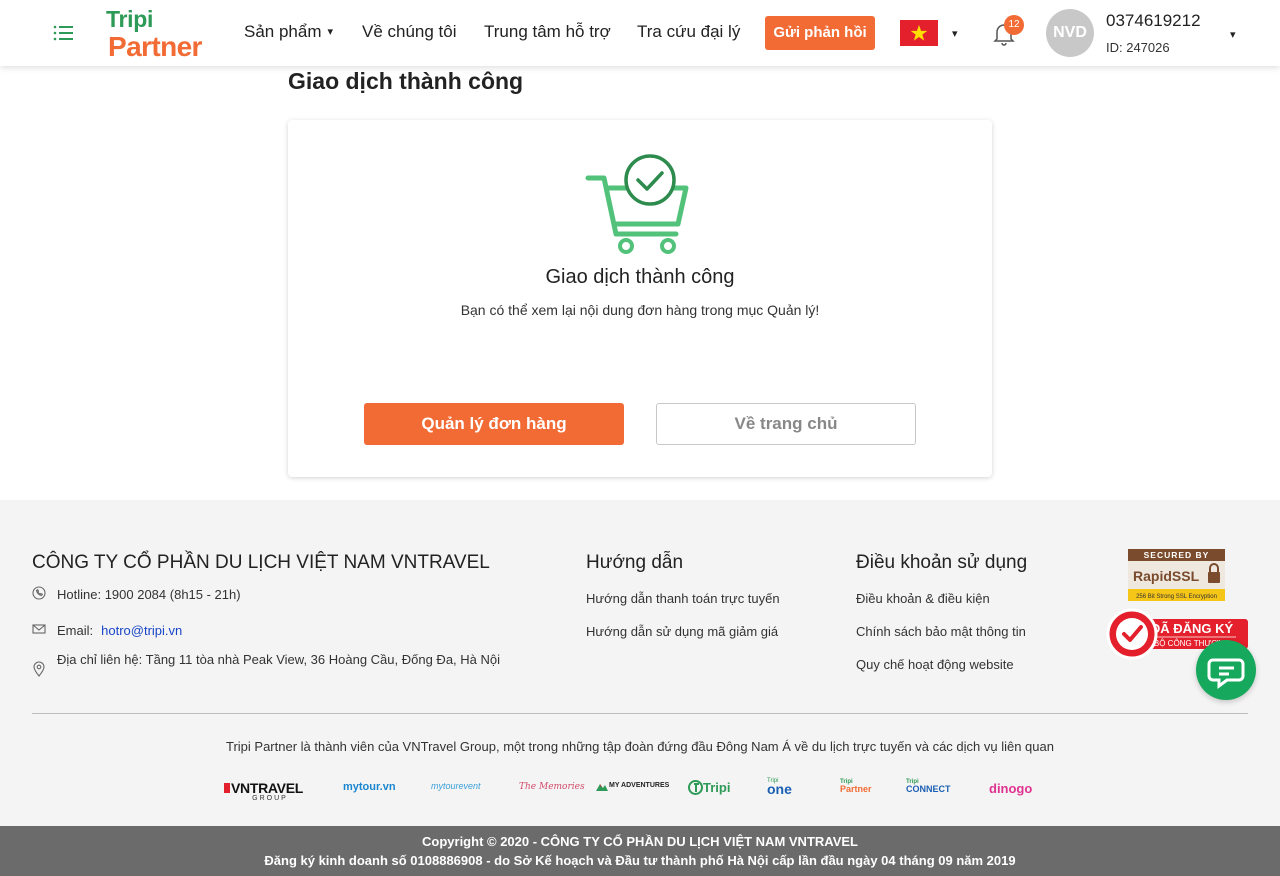 The width and height of the screenshot is (1280, 876). Describe the element at coordinates (635, 562) in the screenshot. I see `guide-title: Hướng dẫn` at that location.